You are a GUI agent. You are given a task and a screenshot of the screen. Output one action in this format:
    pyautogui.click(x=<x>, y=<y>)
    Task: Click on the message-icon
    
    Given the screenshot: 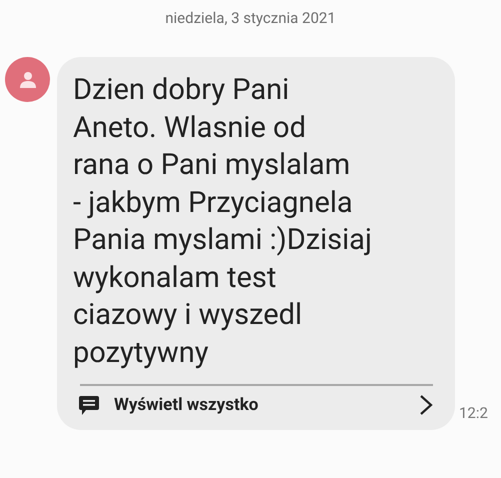 What is the action you would take?
    pyautogui.click(x=89, y=405)
    